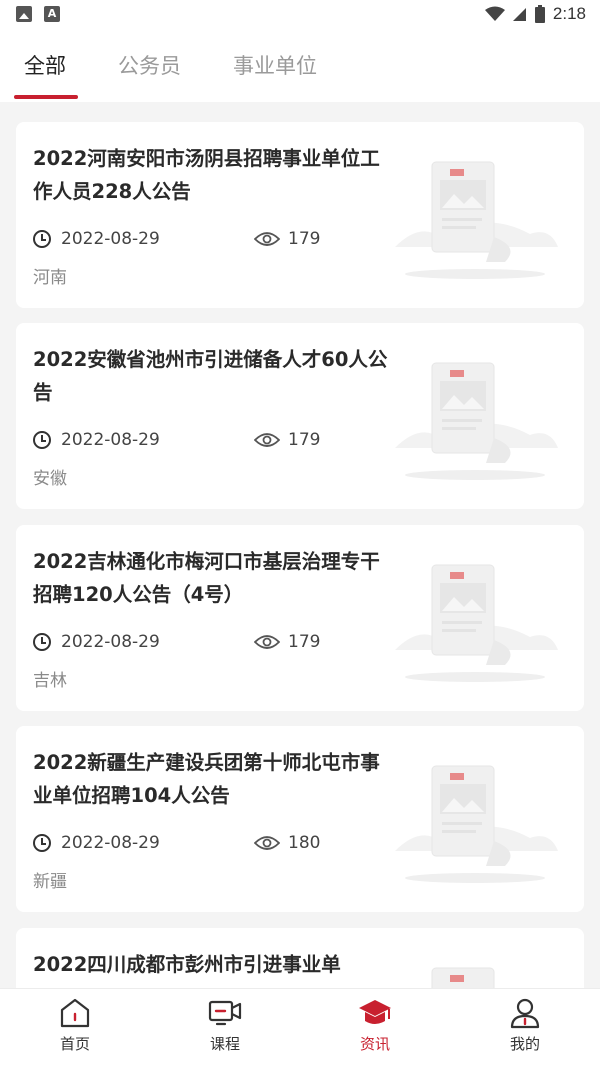 Image resolution: width=600 pixels, height=1067 pixels. Describe the element at coordinates (287, 843) in the screenshot. I see `article-views: 180` at that location.